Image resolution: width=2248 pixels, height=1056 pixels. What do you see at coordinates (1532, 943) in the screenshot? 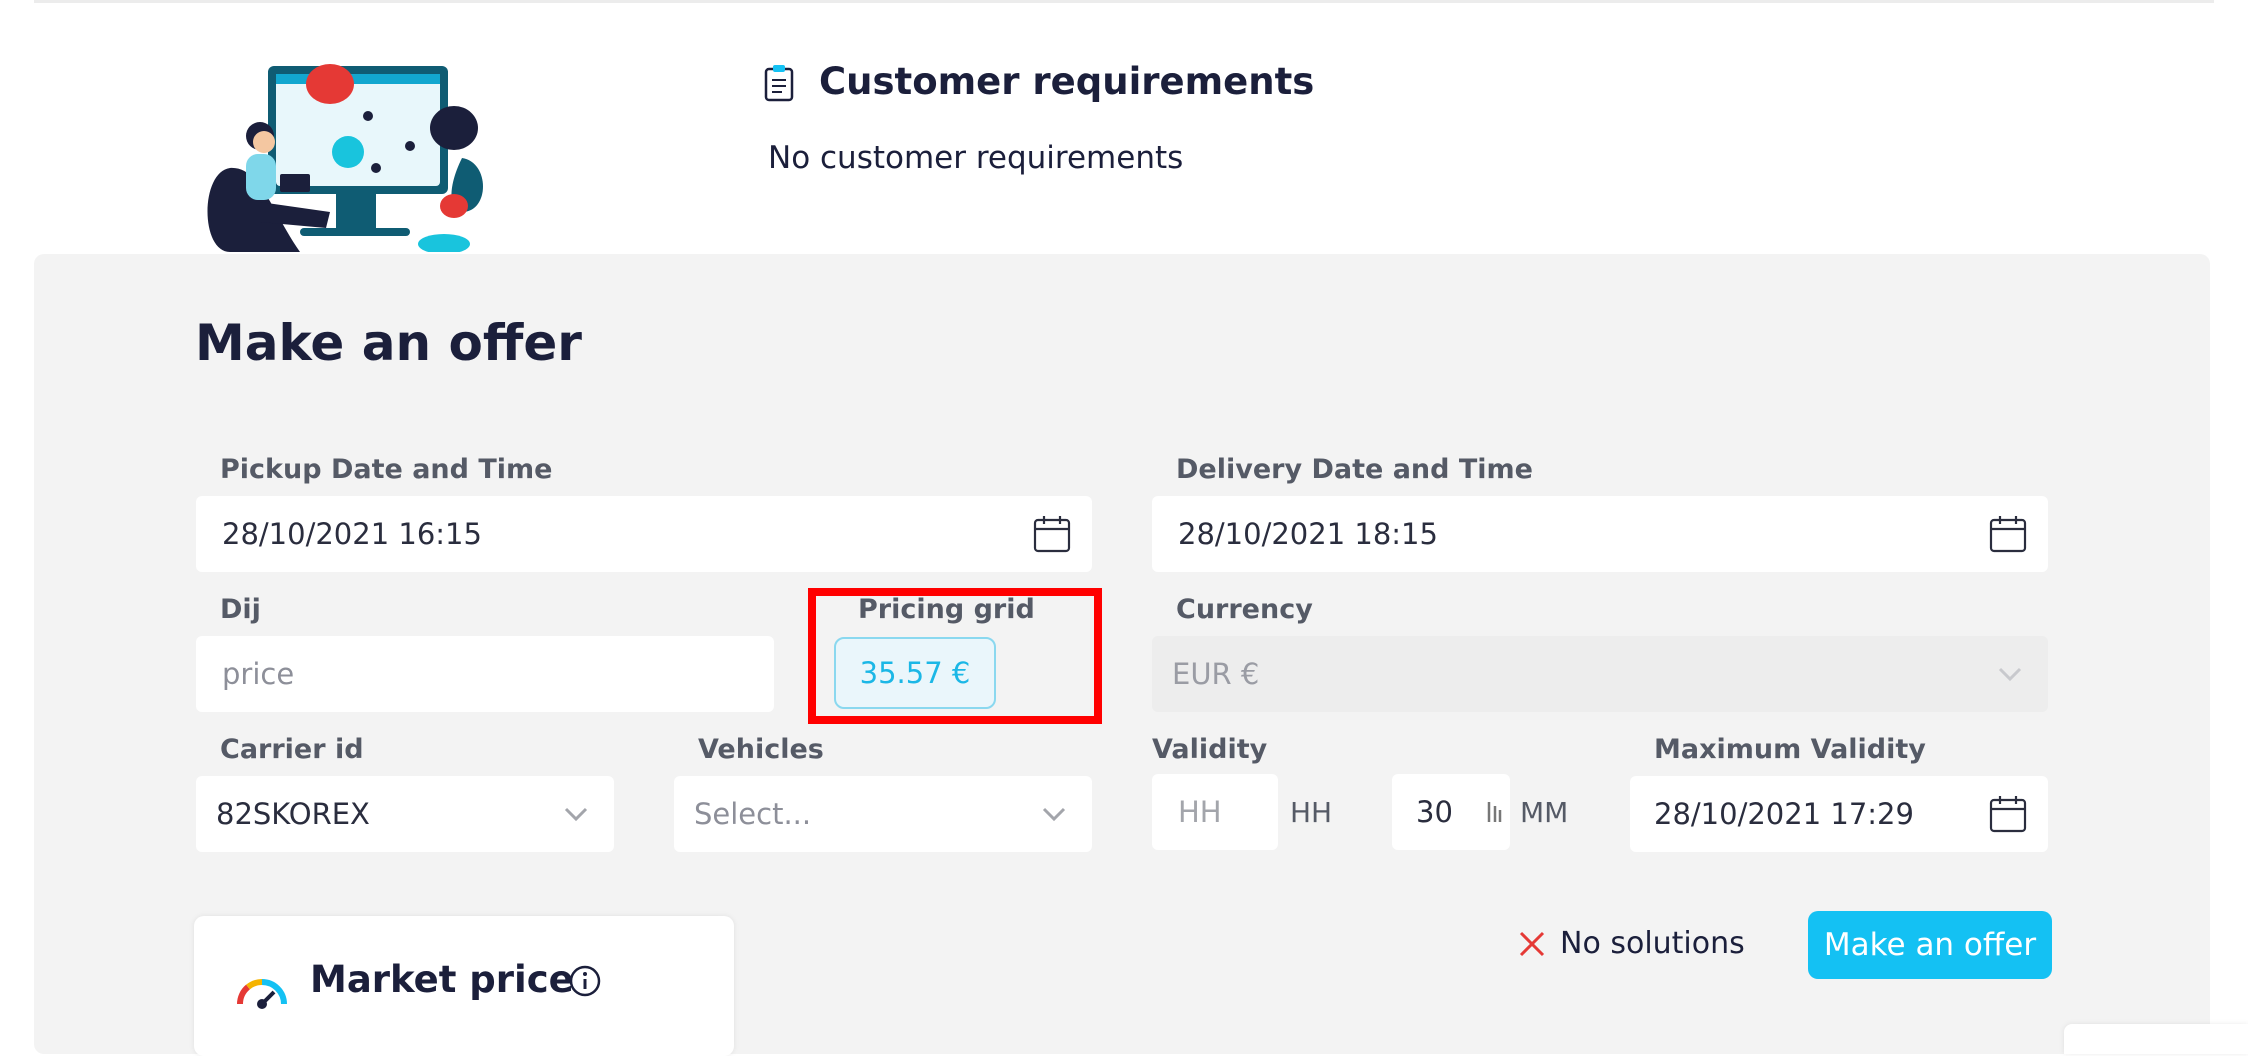
I see `close-icon` at bounding box center [1532, 943].